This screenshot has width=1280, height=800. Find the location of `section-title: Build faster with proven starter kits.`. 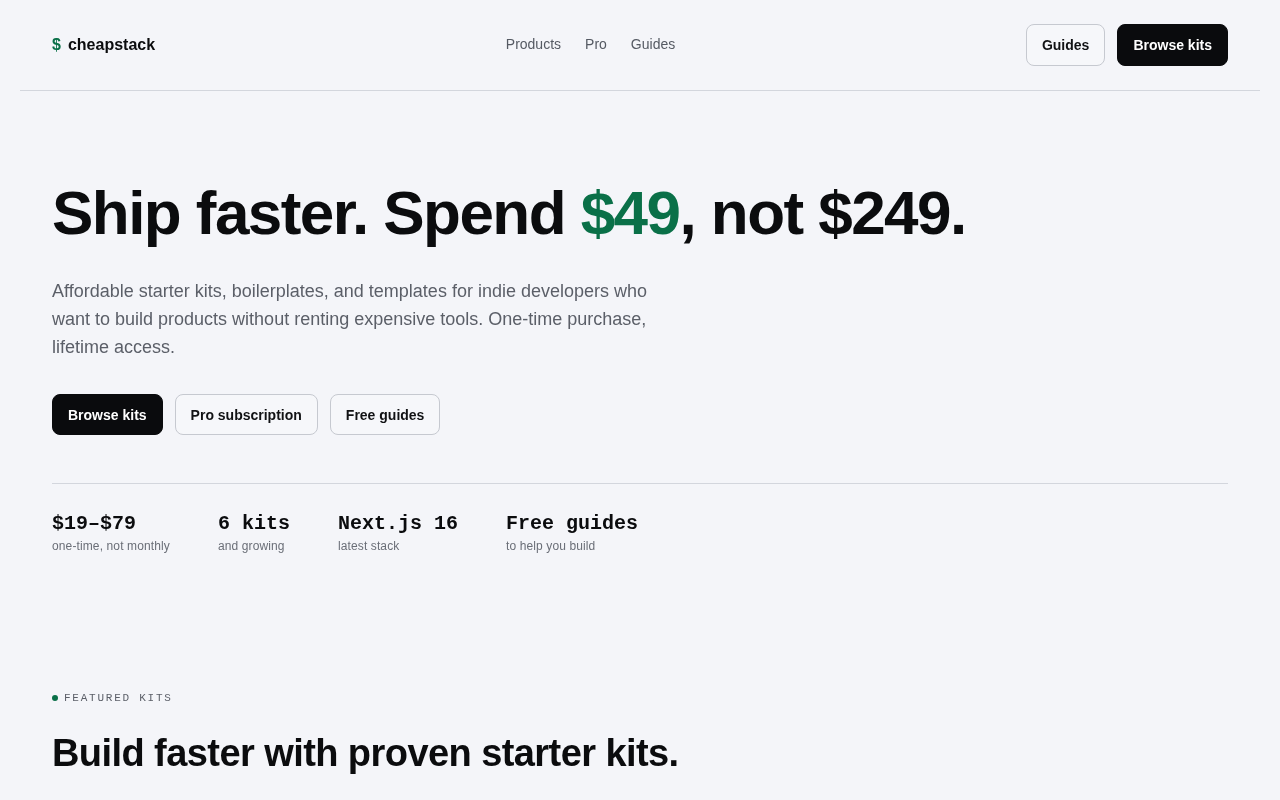

section-title: Build faster with proven starter kits. is located at coordinates (366, 753).